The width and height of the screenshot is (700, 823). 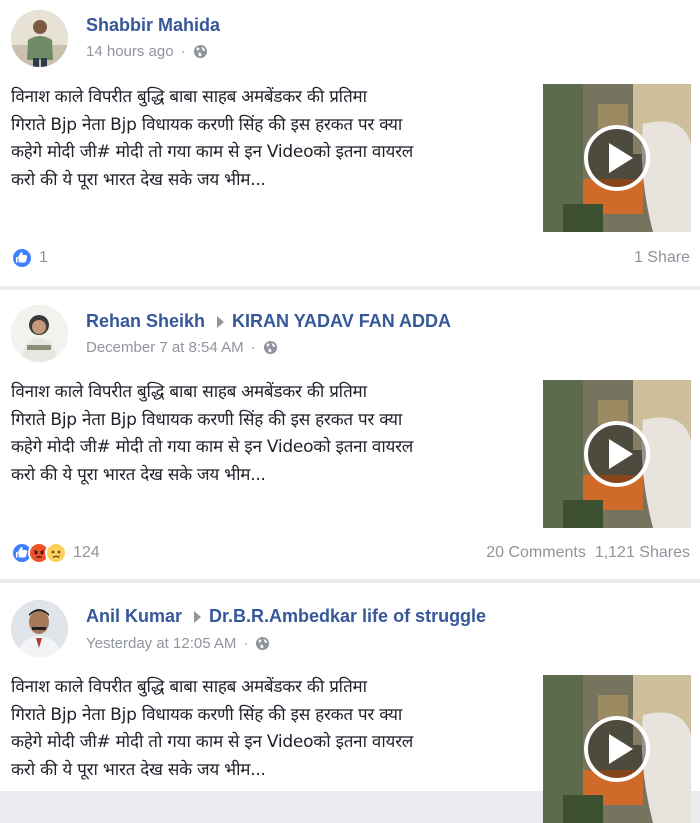 I want to click on post-timestamp: 14 hours ago, so click(x=130, y=51).